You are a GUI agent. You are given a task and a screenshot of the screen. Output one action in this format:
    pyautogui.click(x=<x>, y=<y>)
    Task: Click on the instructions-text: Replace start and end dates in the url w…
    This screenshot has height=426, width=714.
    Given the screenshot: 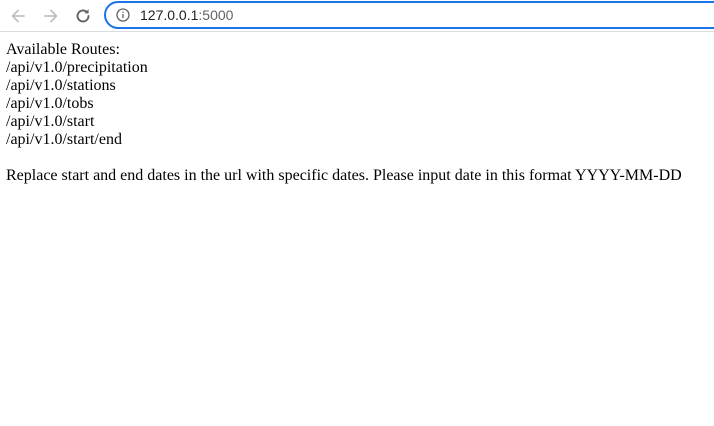 What is the action you would take?
    pyautogui.click(x=344, y=175)
    